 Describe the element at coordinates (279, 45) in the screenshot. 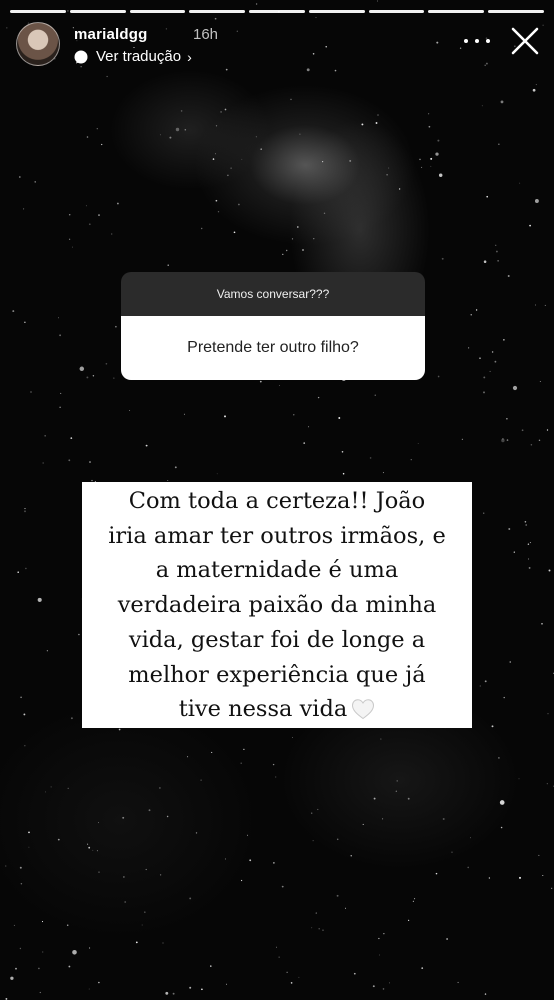

I see `story-header: marialdgg 16h Ver tradução ›` at that location.